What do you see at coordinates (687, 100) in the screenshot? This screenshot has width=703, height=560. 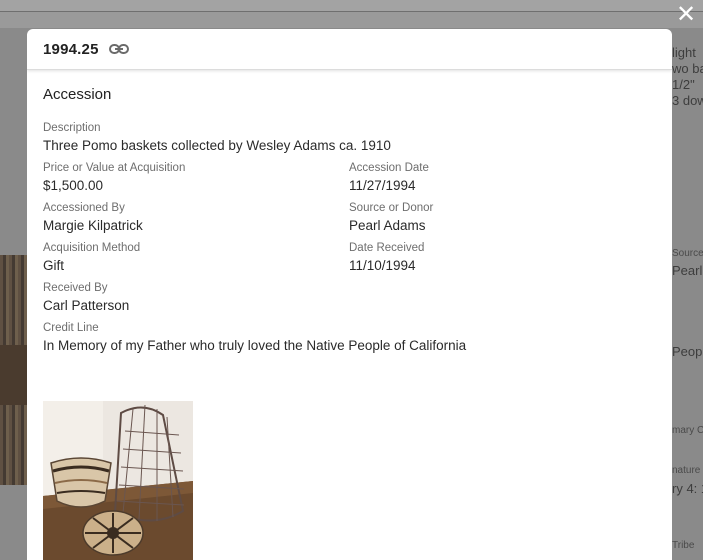 I see `background-text: 3 dow` at bounding box center [687, 100].